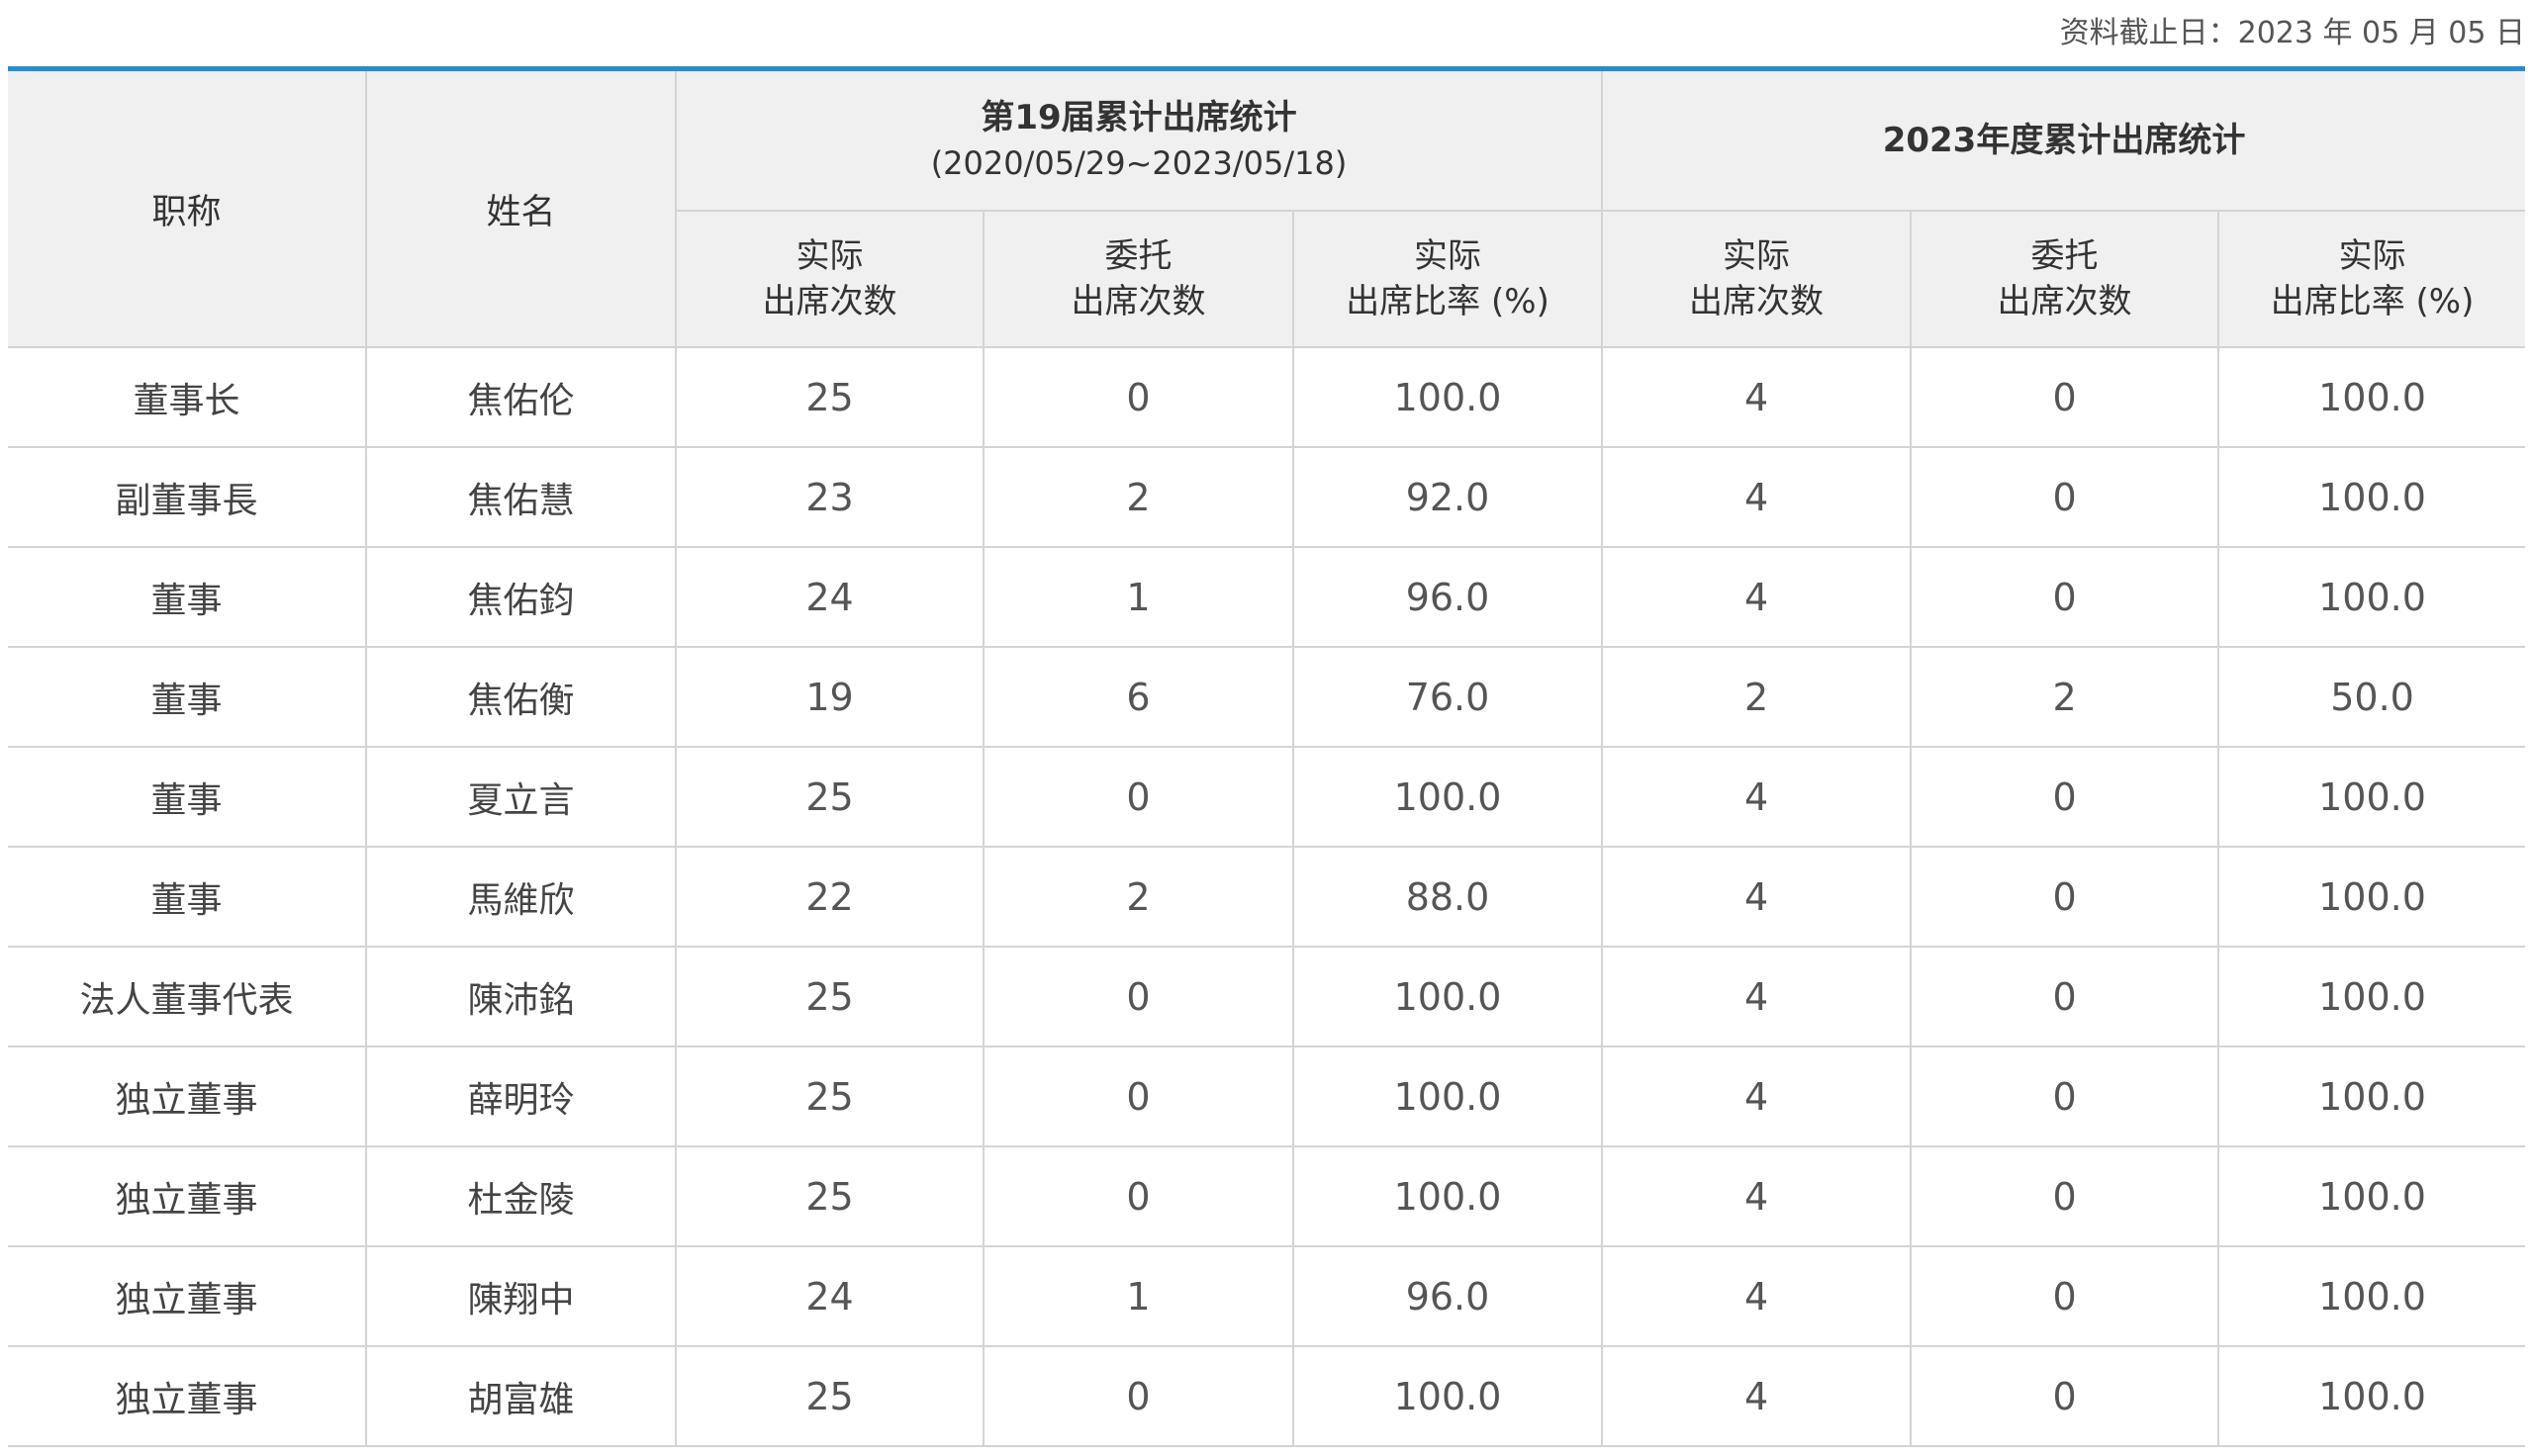  Describe the element at coordinates (2065, 256) in the screenshot. I see `g2-proxy-line1: 委托` at that location.